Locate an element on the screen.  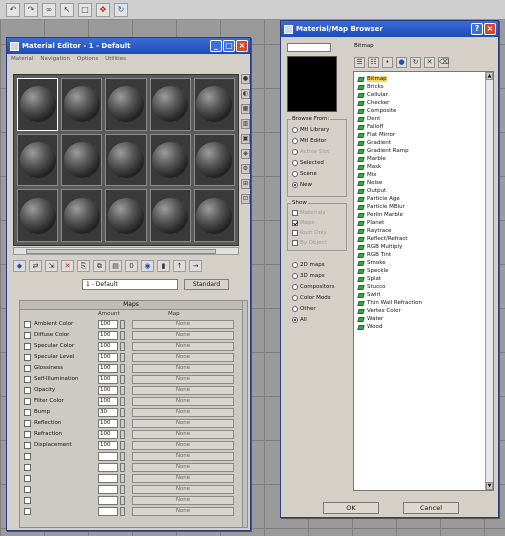
browse-from-option: Selected is located at coordinates (308, 163).